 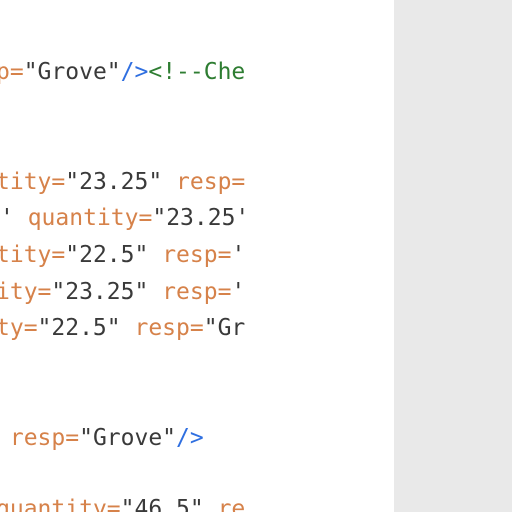 What do you see at coordinates (224, 328) in the screenshot?
I see `xml-value-token: "Gr` at bounding box center [224, 328].